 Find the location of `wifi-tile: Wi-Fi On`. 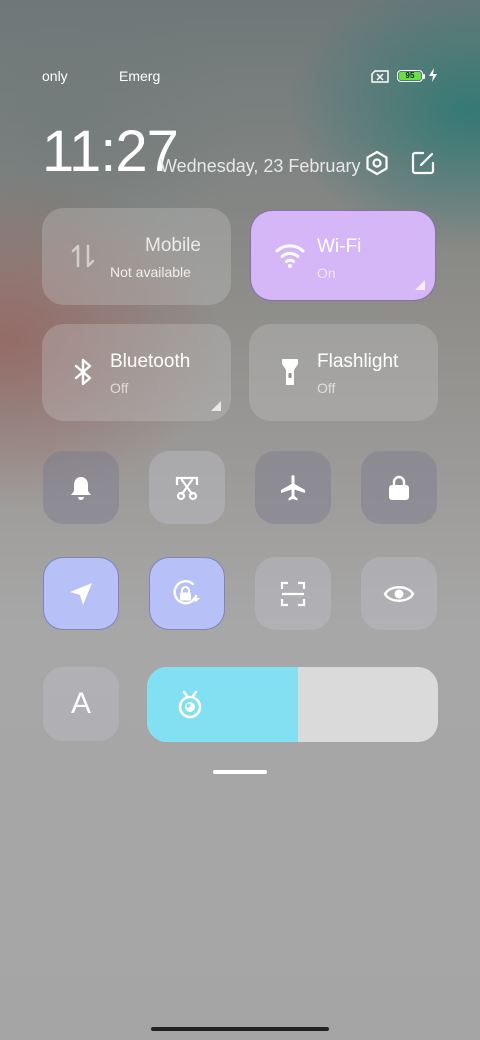

wifi-tile: Wi-Fi On is located at coordinates (343, 255).